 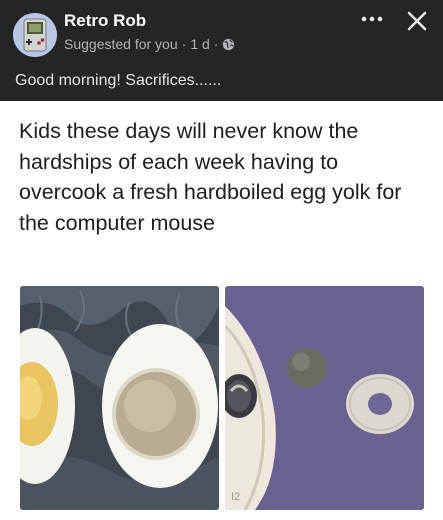 I want to click on avatar, so click(x=35, y=35).